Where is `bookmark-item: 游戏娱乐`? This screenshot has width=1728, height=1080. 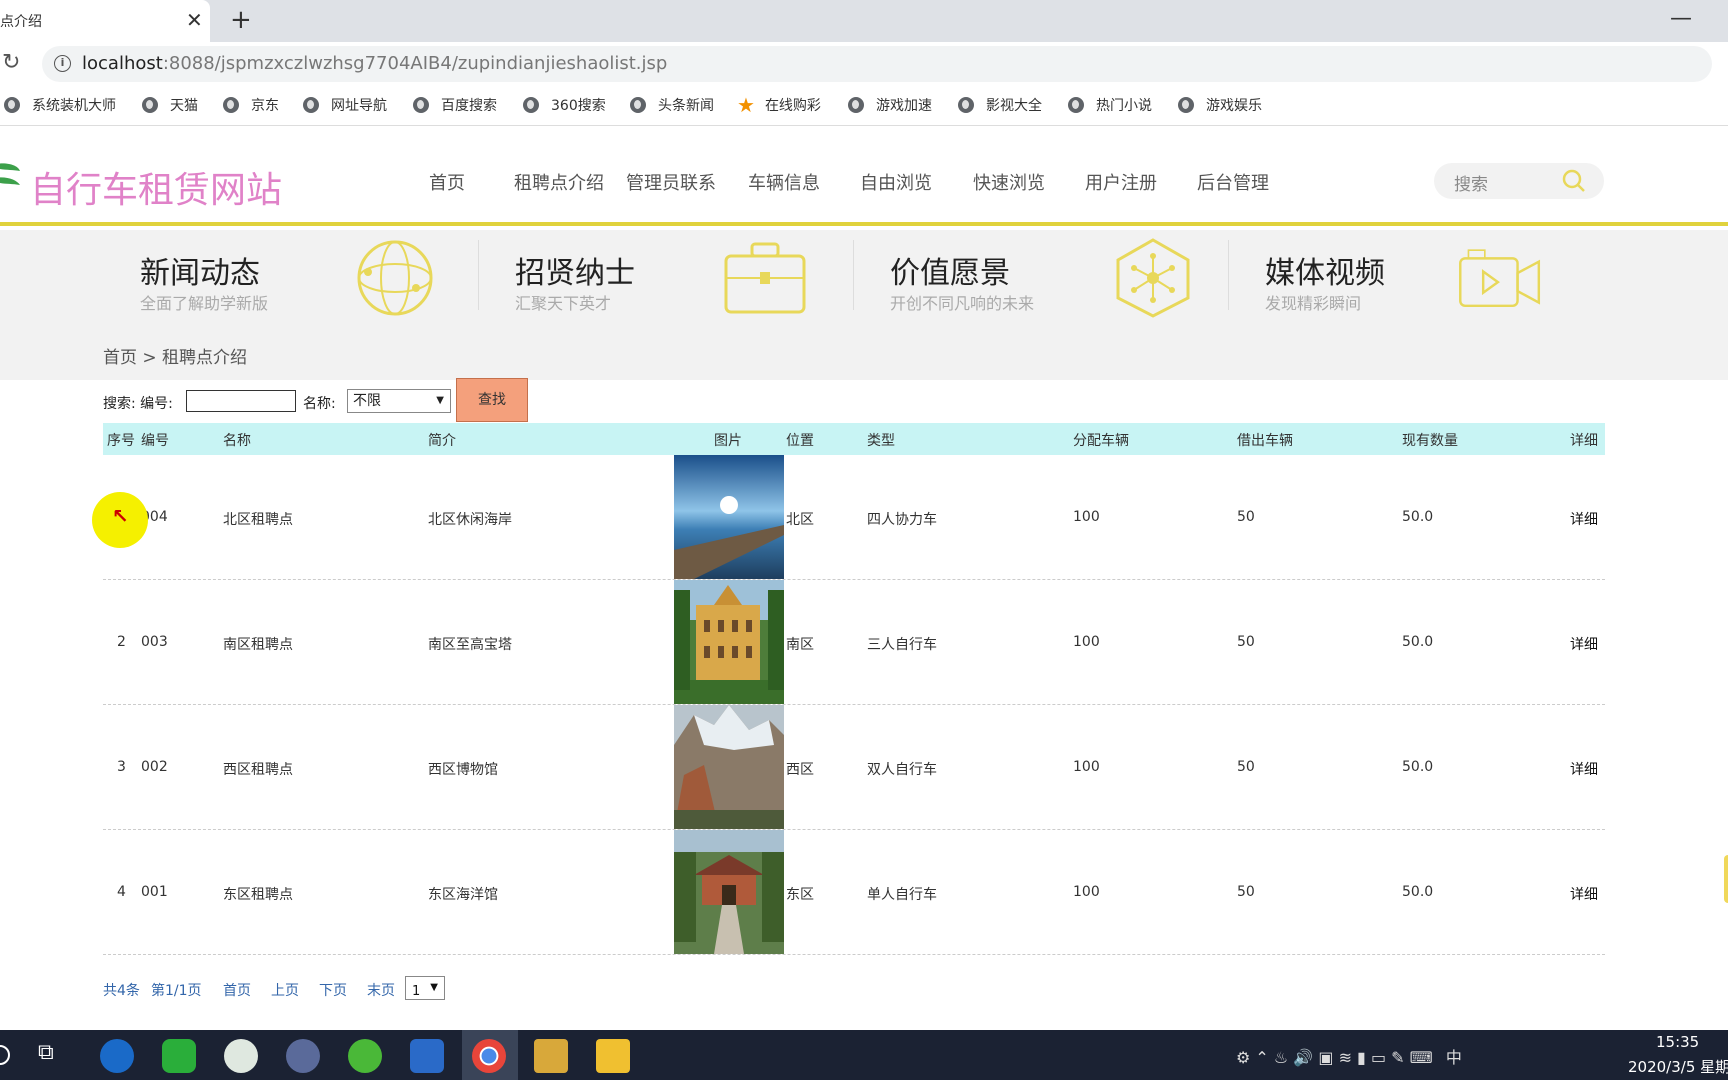 bookmark-item: 游戏娱乐 is located at coordinates (1220, 105).